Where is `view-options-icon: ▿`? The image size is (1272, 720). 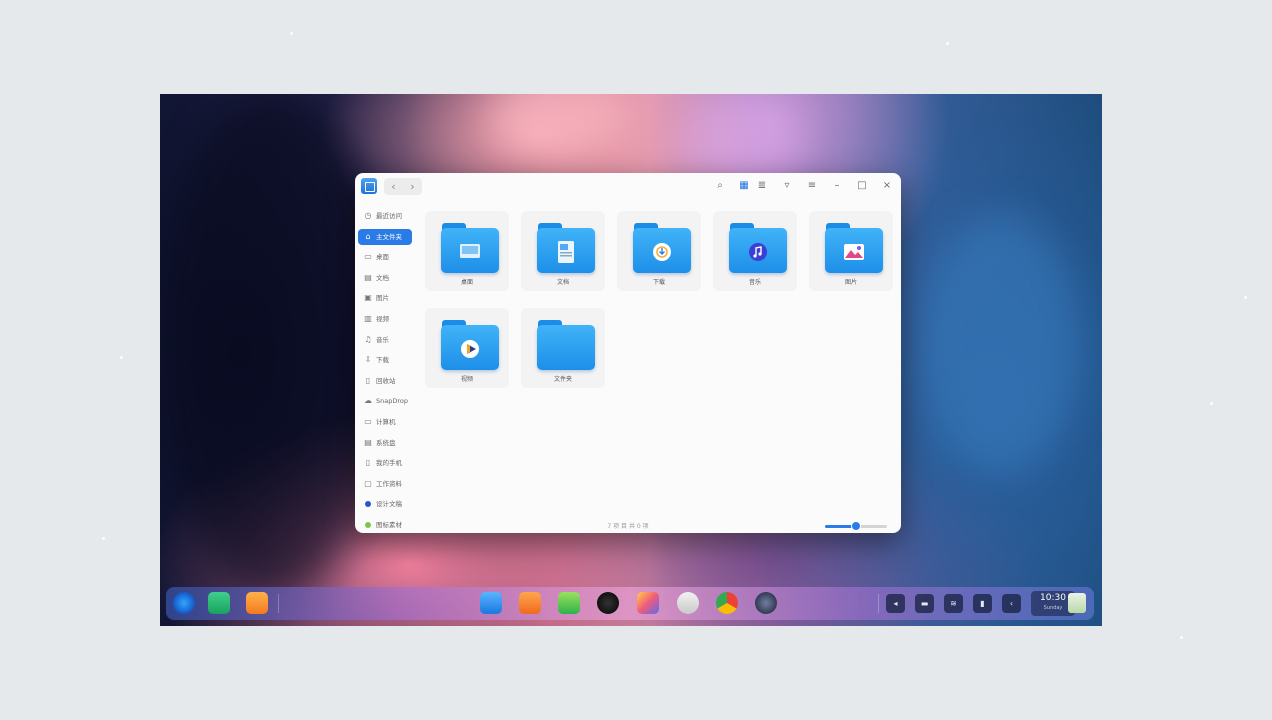 view-options-icon: ▿ is located at coordinates (787, 186).